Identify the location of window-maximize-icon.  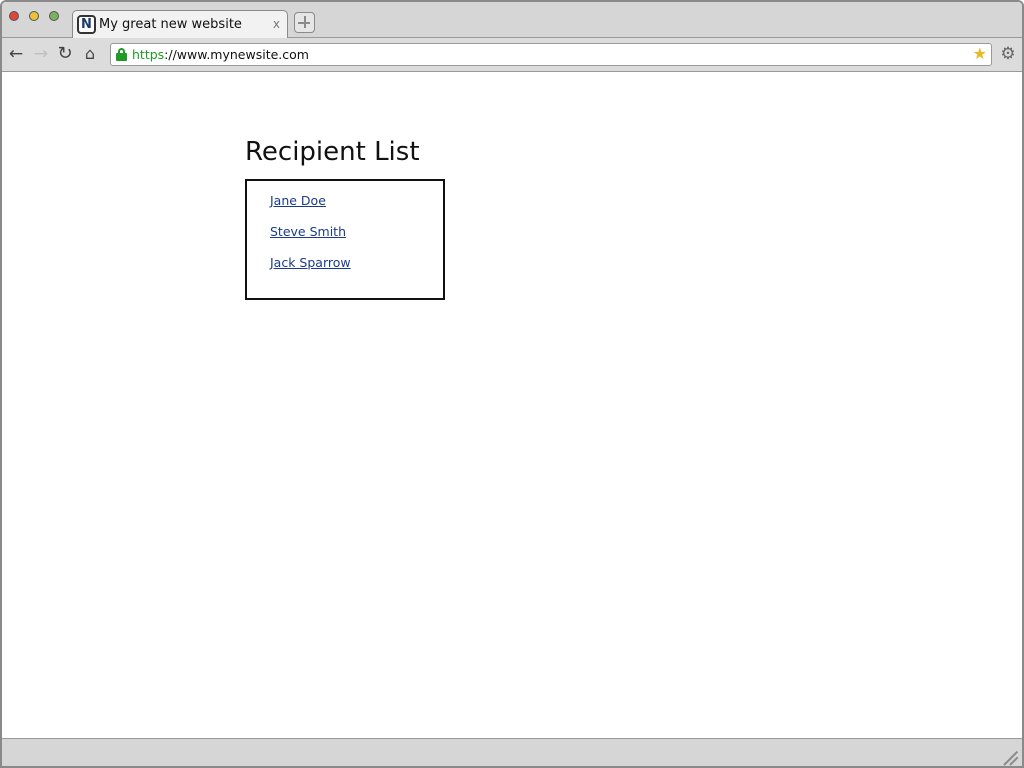
(54, 16).